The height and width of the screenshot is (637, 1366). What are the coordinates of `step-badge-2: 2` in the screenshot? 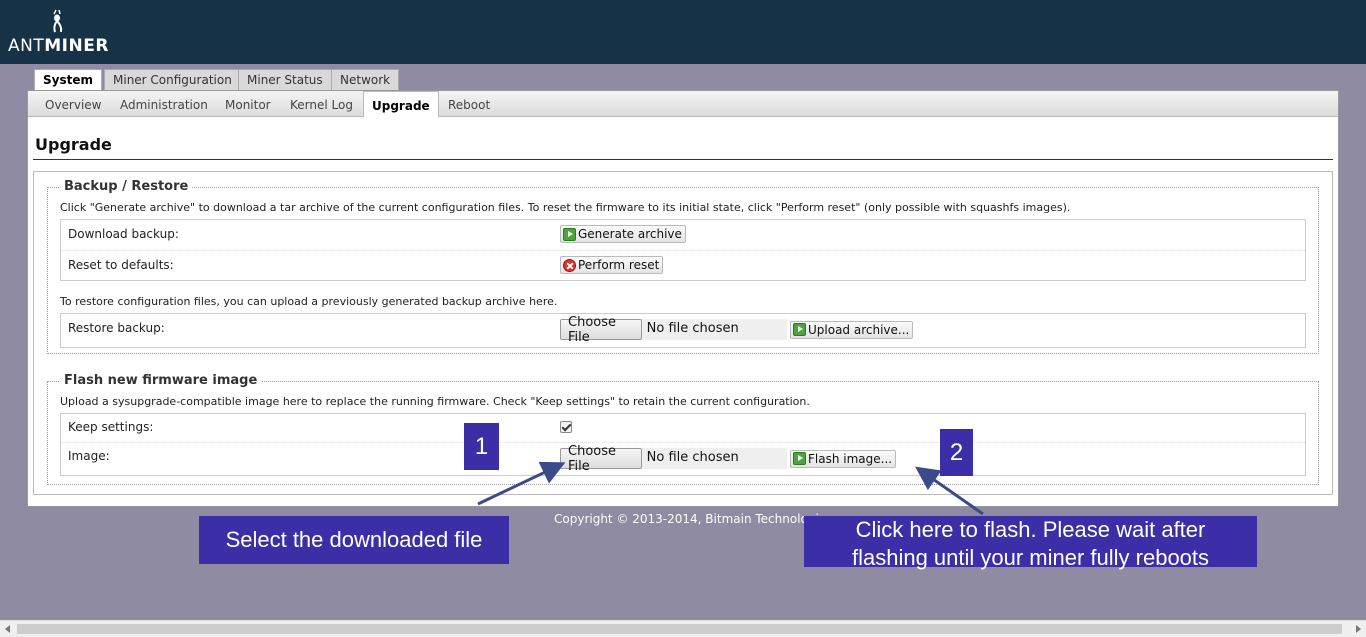 It's located at (956, 452).